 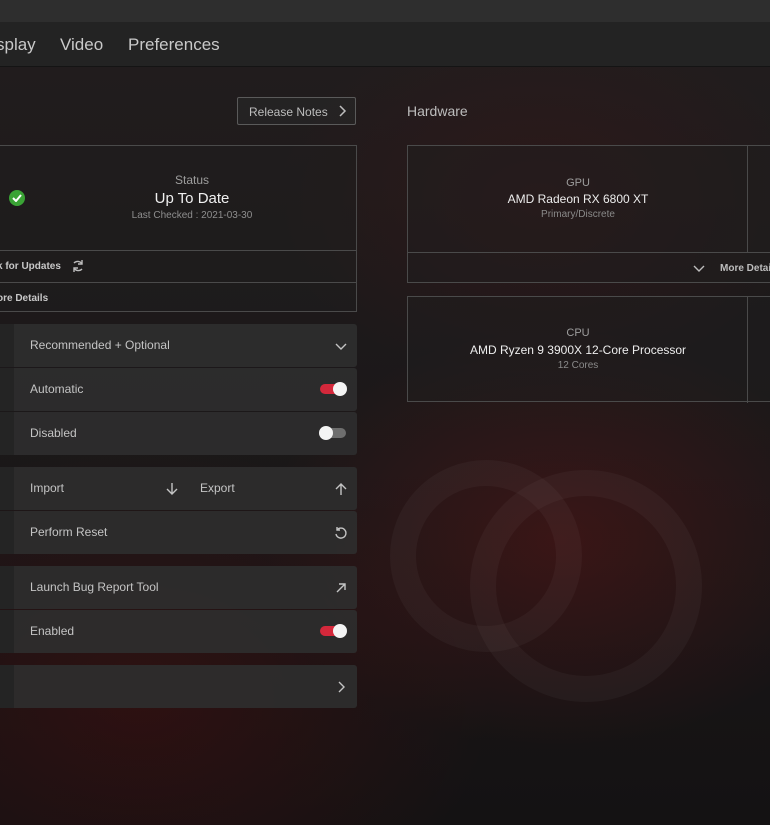 I want to click on update-type-dropdown: Recommended + Optional, so click(x=178, y=345).